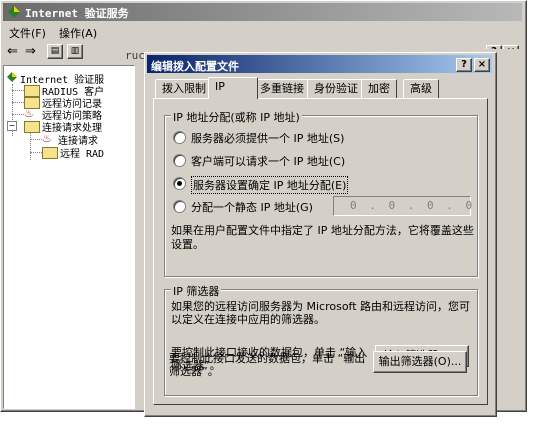  What do you see at coordinates (14, 12) in the screenshot?
I see `app-icon` at bounding box center [14, 12].